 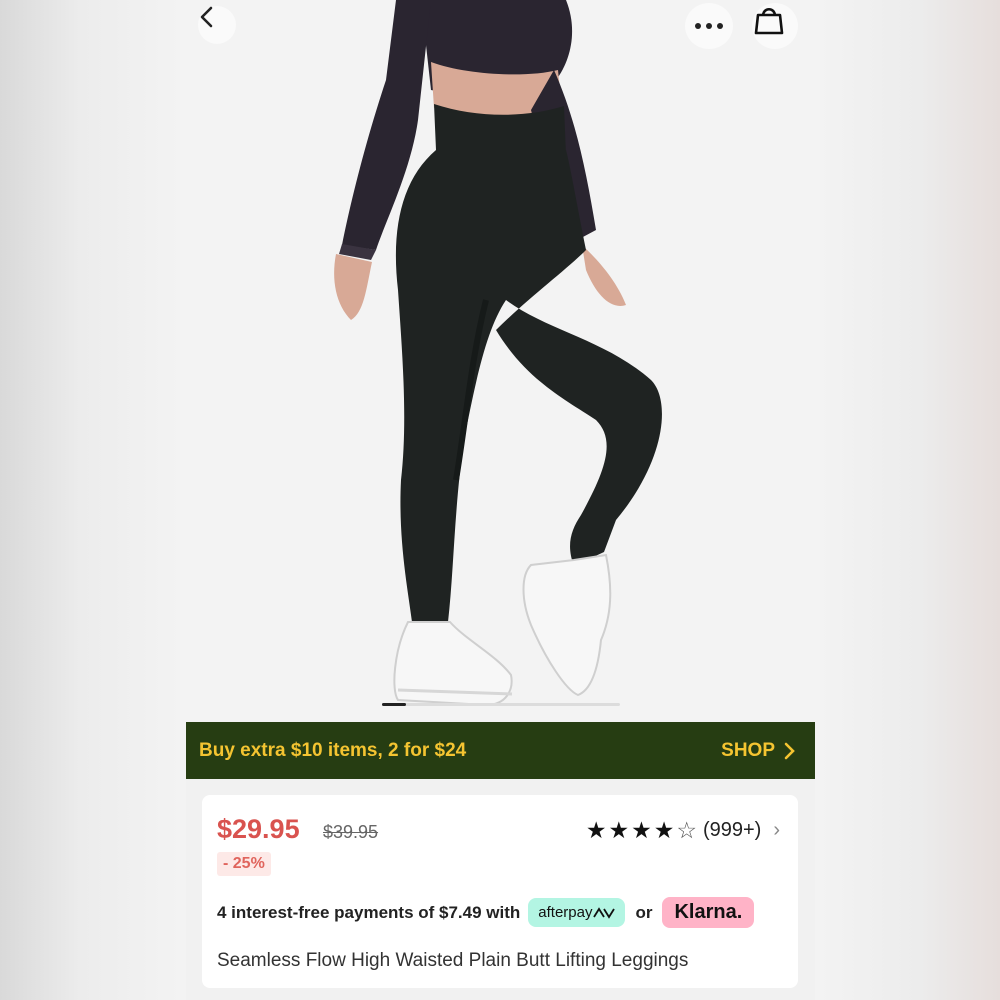 What do you see at coordinates (732, 830) in the screenshot?
I see `review-count: (999+)` at bounding box center [732, 830].